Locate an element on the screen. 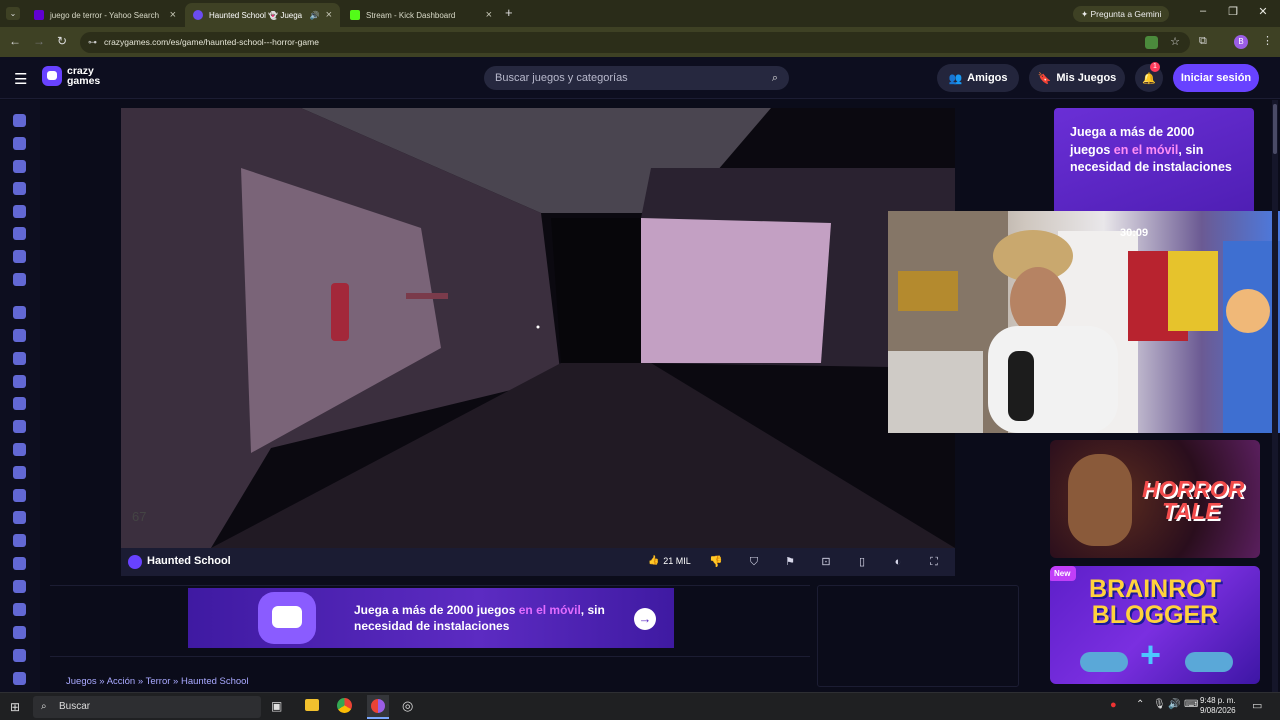  breadcrumb-link: Terror is located at coordinates (158, 681).